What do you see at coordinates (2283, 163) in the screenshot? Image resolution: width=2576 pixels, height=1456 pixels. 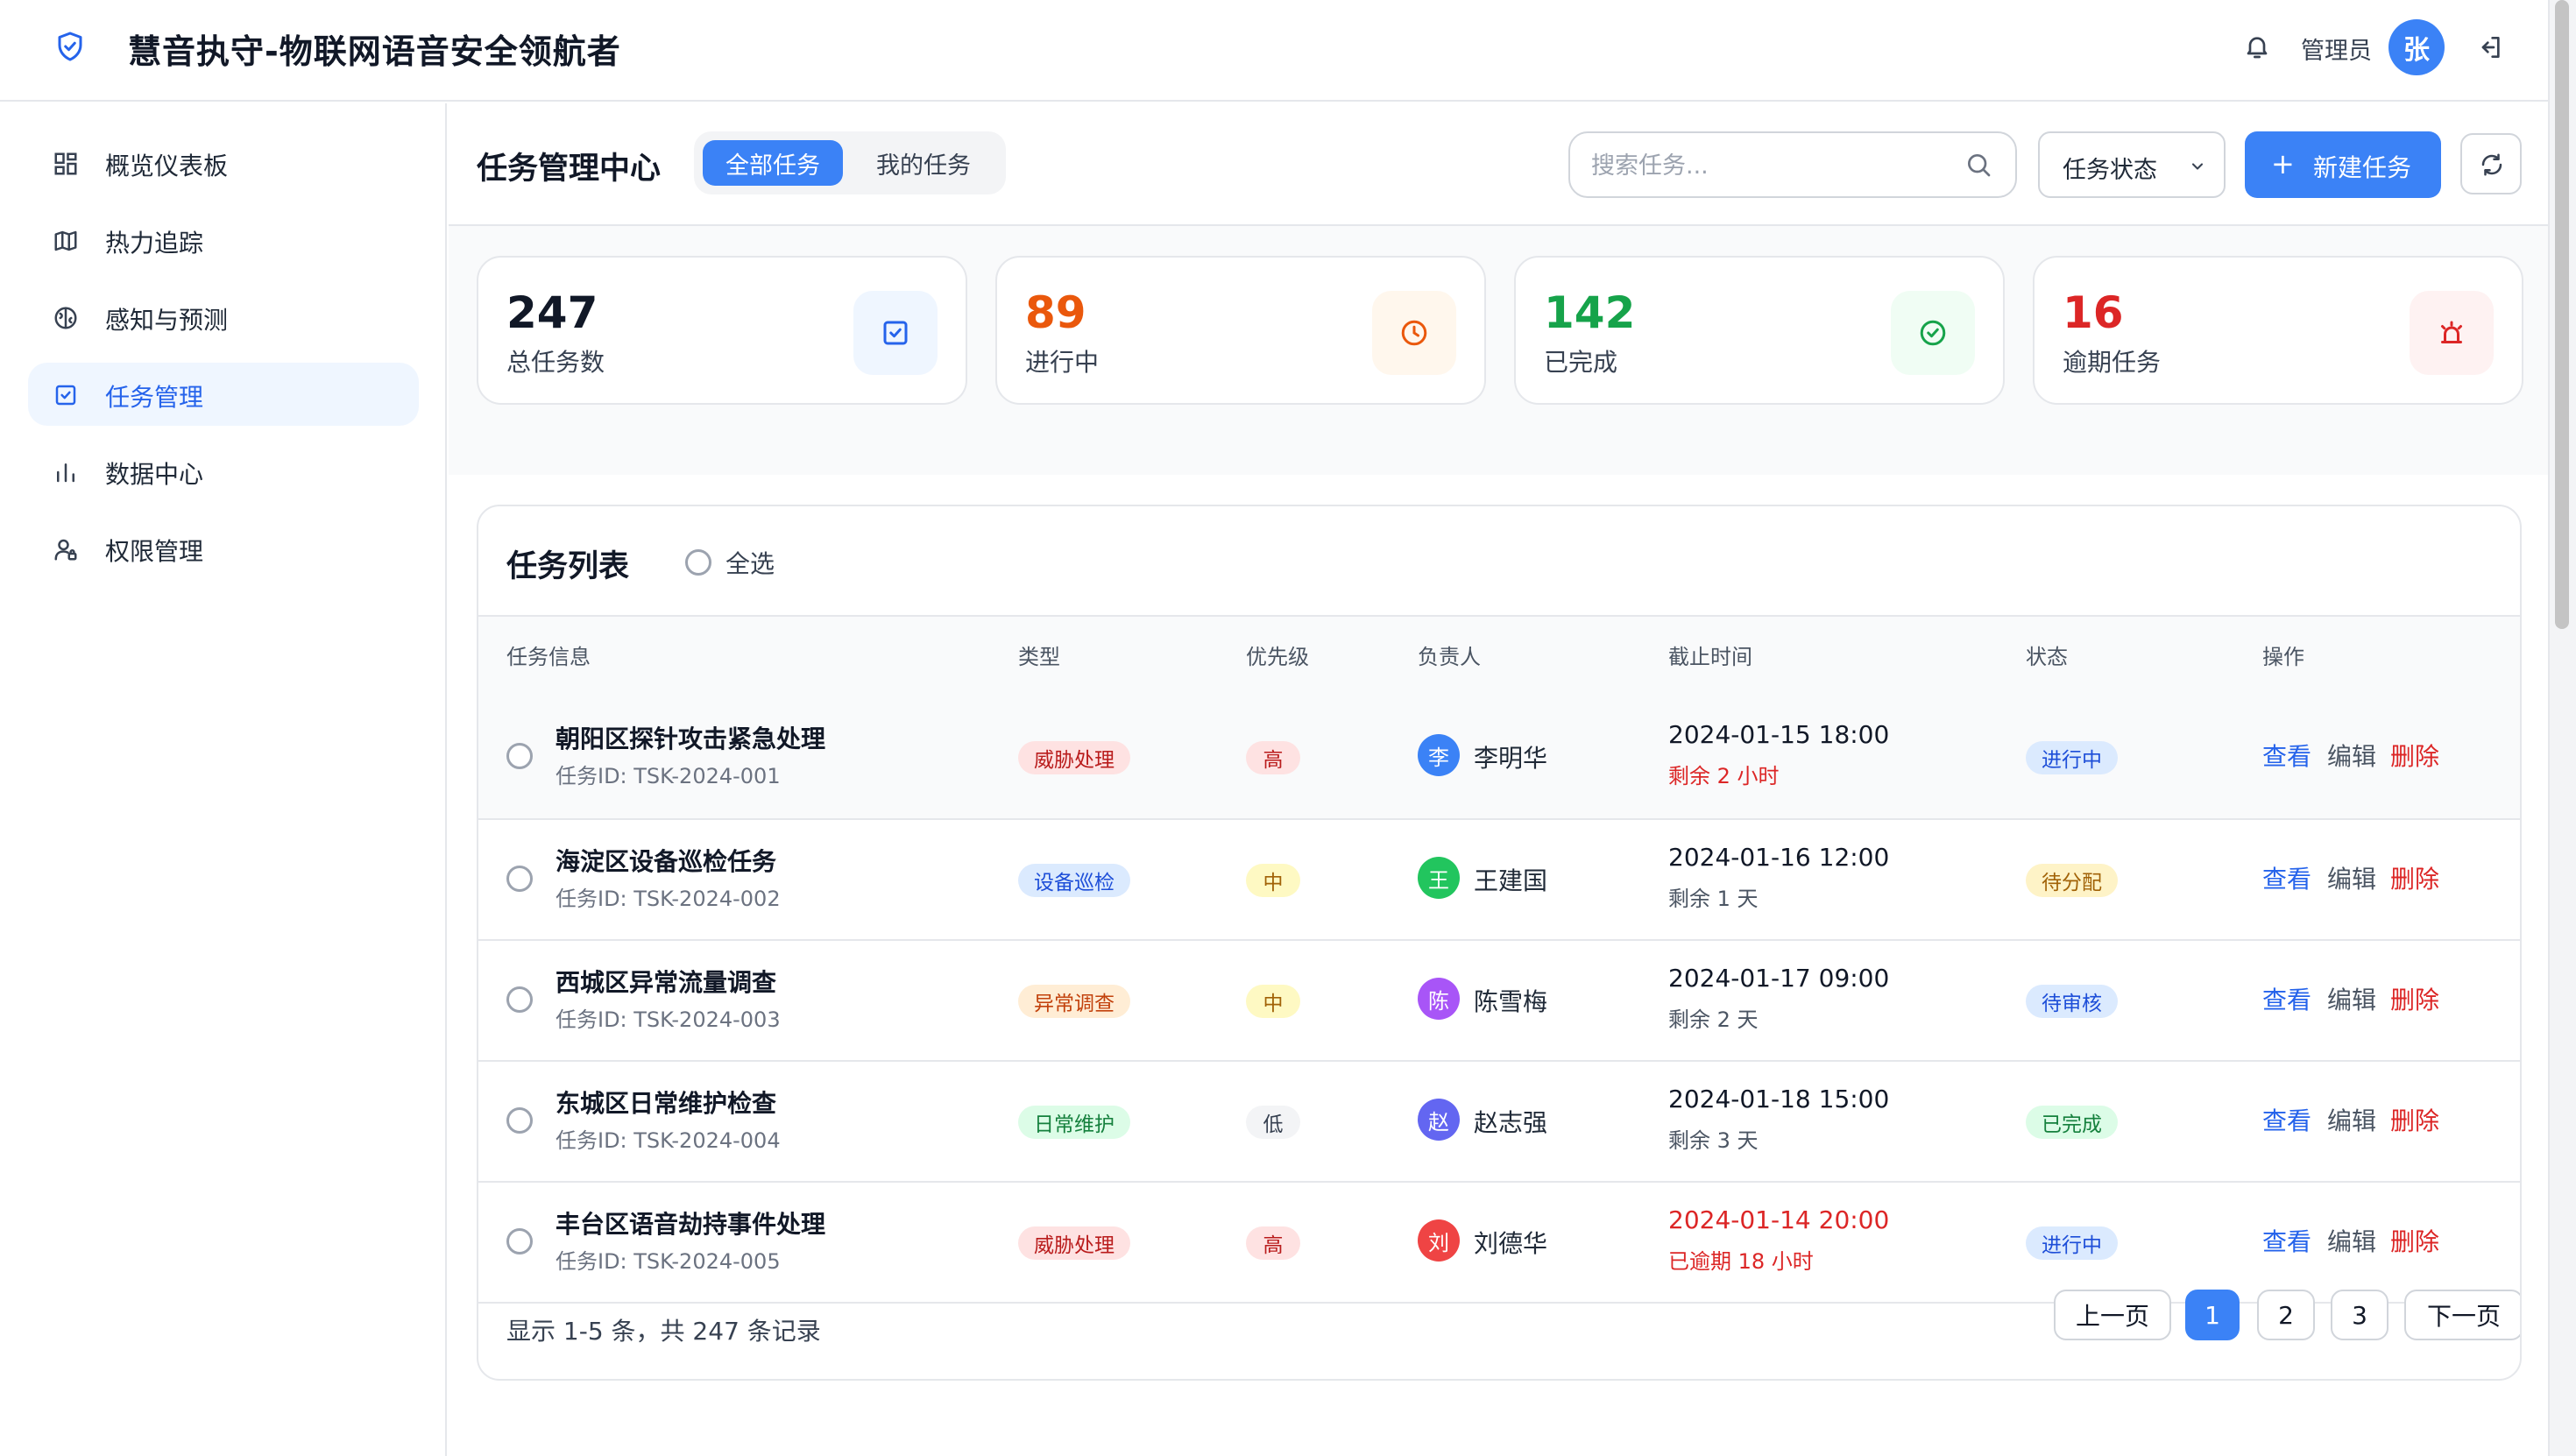 I see `plus-icon: +` at bounding box center [2283, 163].